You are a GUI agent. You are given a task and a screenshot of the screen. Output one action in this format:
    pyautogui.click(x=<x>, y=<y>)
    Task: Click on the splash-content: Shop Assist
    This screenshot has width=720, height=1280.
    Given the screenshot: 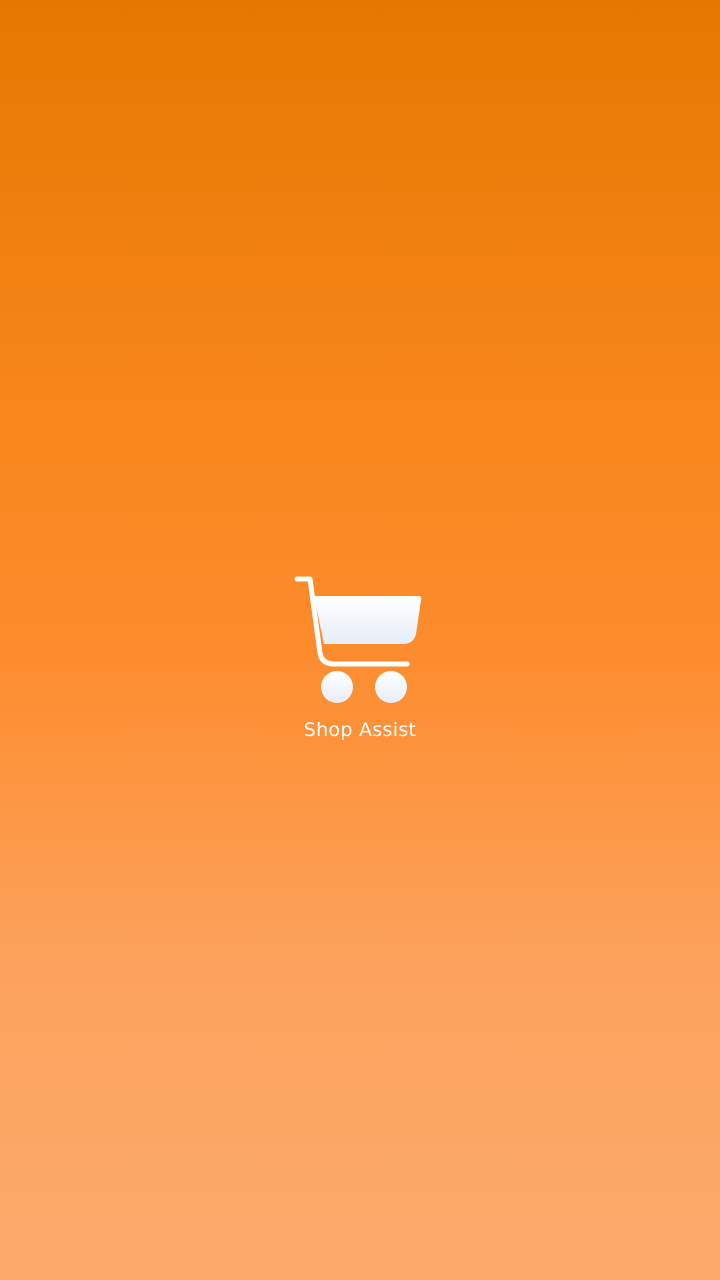 What is the action you would take?
    pyautogui.click(x=360, y=656)
    